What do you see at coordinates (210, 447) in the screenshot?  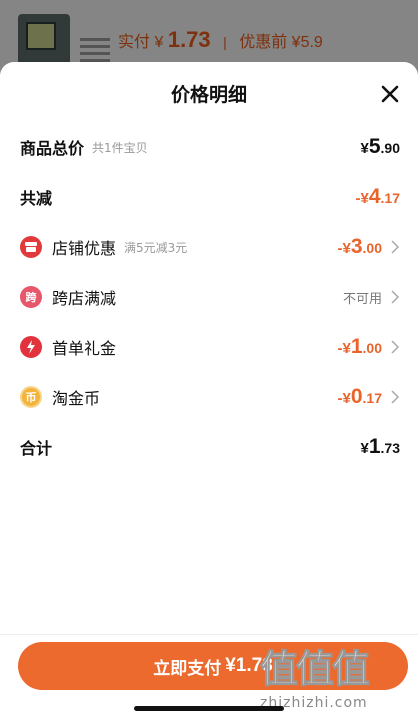 I see `row-sum: 合计 ¥1.73` at bounding box center [210, 447].